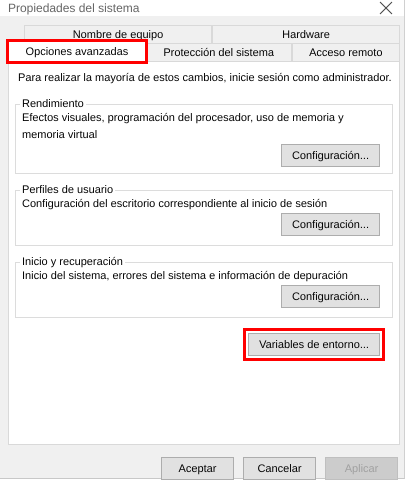 Image resolution: width=412 pixels, height=486 pixels. I want to click on tab: Hardware, so click(306, 34).